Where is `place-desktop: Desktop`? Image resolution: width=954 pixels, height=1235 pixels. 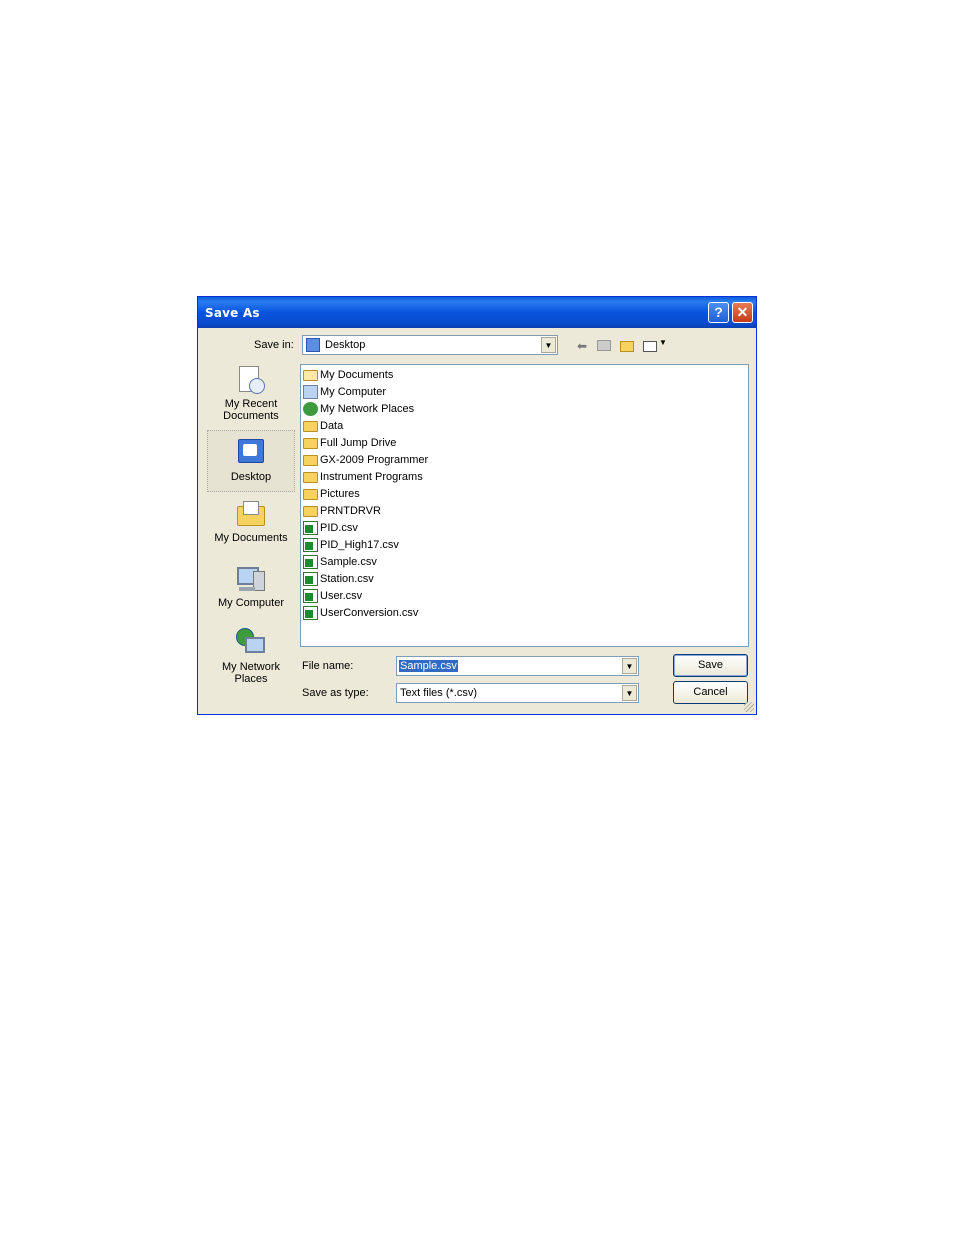 place-desktop: Desktop is located at coordinates (251, 461).